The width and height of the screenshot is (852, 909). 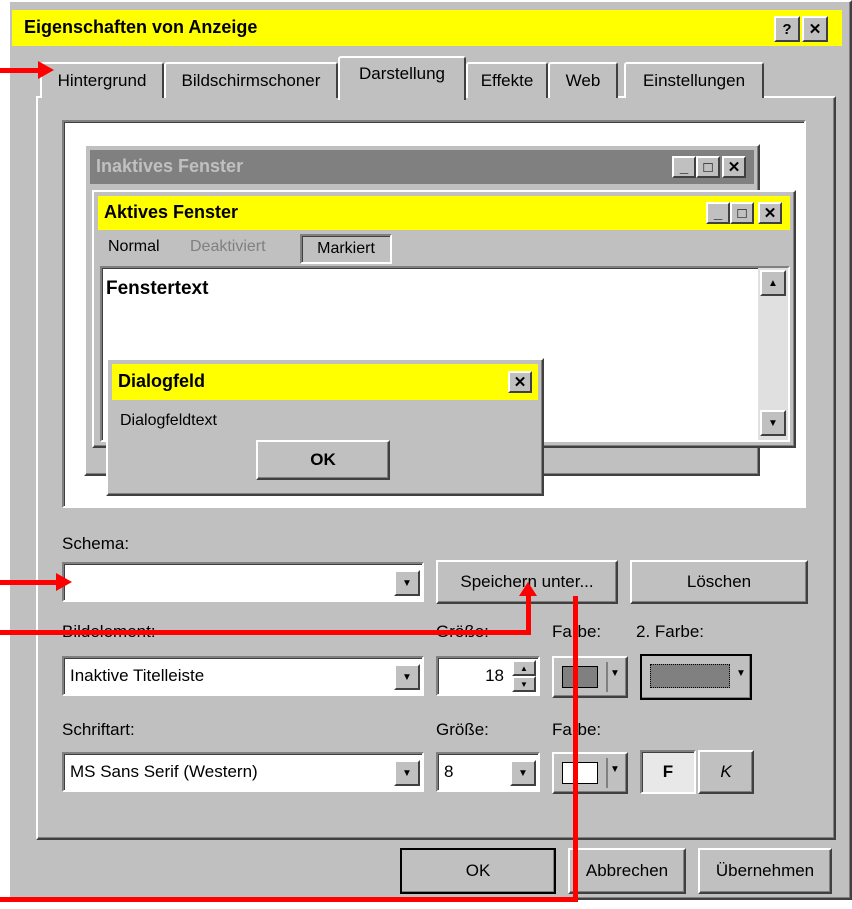 I want to click on font-size-label: Größe:, so click(x=462, y=729).